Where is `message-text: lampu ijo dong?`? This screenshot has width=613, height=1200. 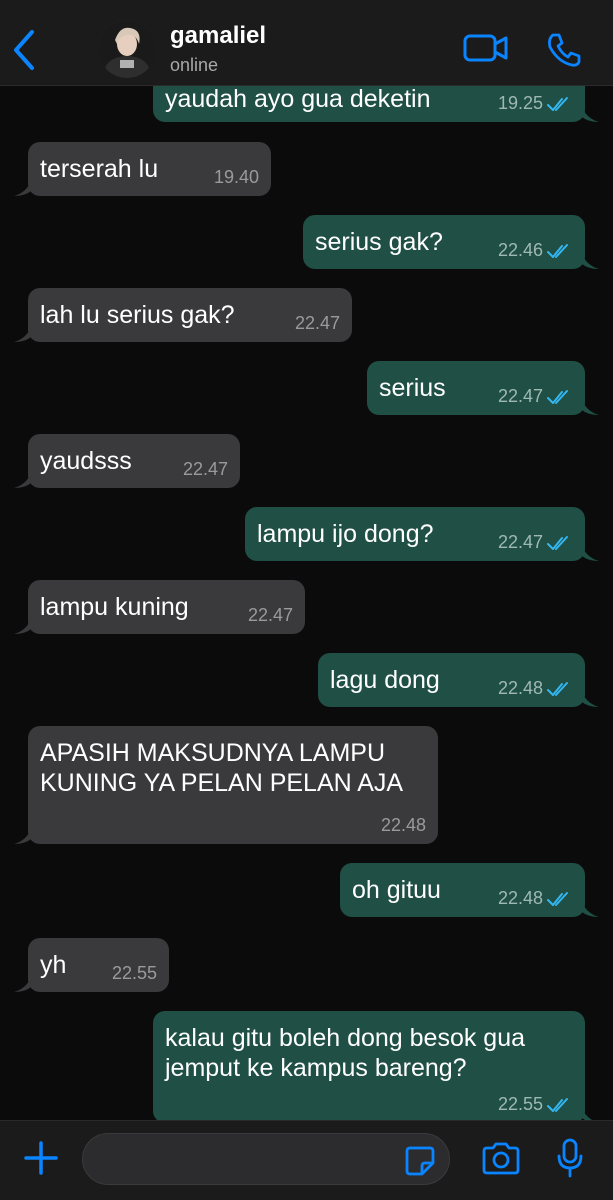 message-text: lampu ijo dong? is located at coordinates (345, 534).